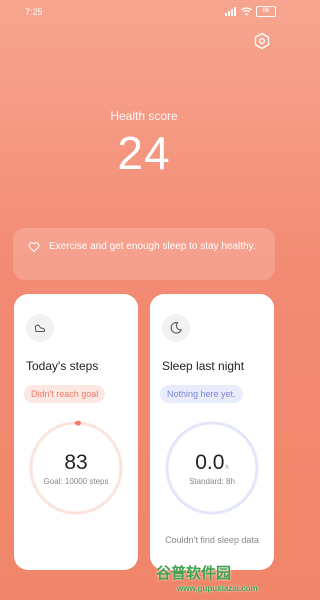 This screenshot has width=320, height=600. Describe the element at coordinates (34, 247) in the screenshot. I see `heart-icon` at that location.